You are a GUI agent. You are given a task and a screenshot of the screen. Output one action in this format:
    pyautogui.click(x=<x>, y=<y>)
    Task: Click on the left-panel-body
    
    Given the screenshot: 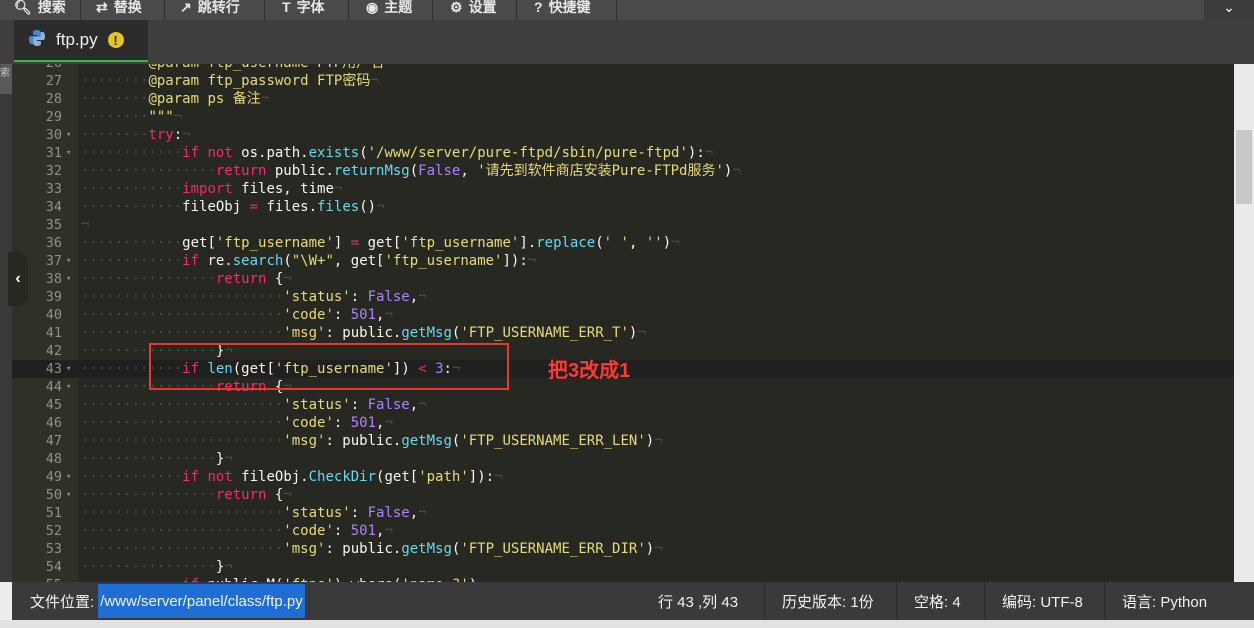 What is the action you would take?
    pyautogui.click(x=6, y=338)
    